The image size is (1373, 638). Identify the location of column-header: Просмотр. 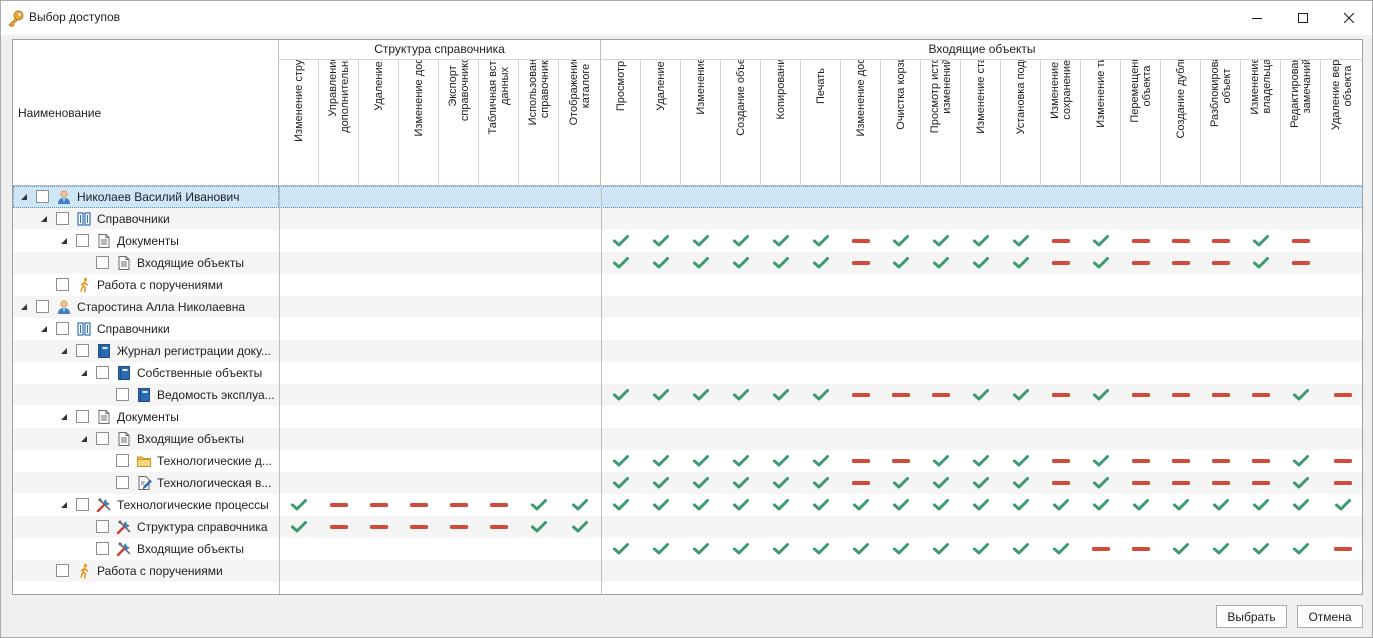
(621, 123).